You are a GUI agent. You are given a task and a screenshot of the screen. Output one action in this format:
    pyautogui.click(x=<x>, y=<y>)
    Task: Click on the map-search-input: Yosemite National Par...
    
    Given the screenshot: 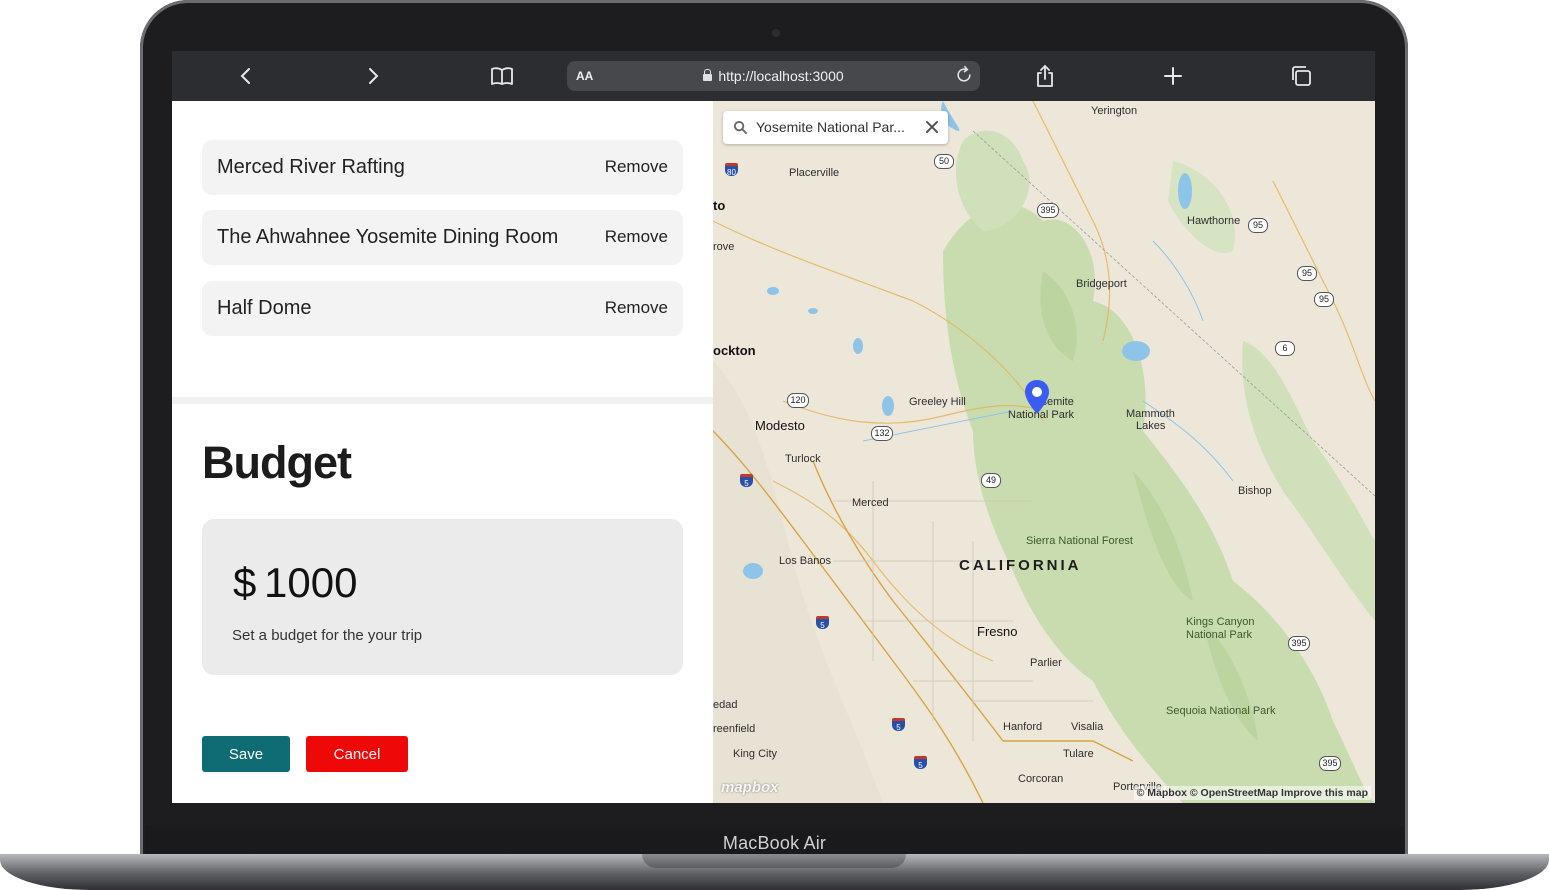 What is the action you would take?
    pyautogui.click(x=836, y=127)
    